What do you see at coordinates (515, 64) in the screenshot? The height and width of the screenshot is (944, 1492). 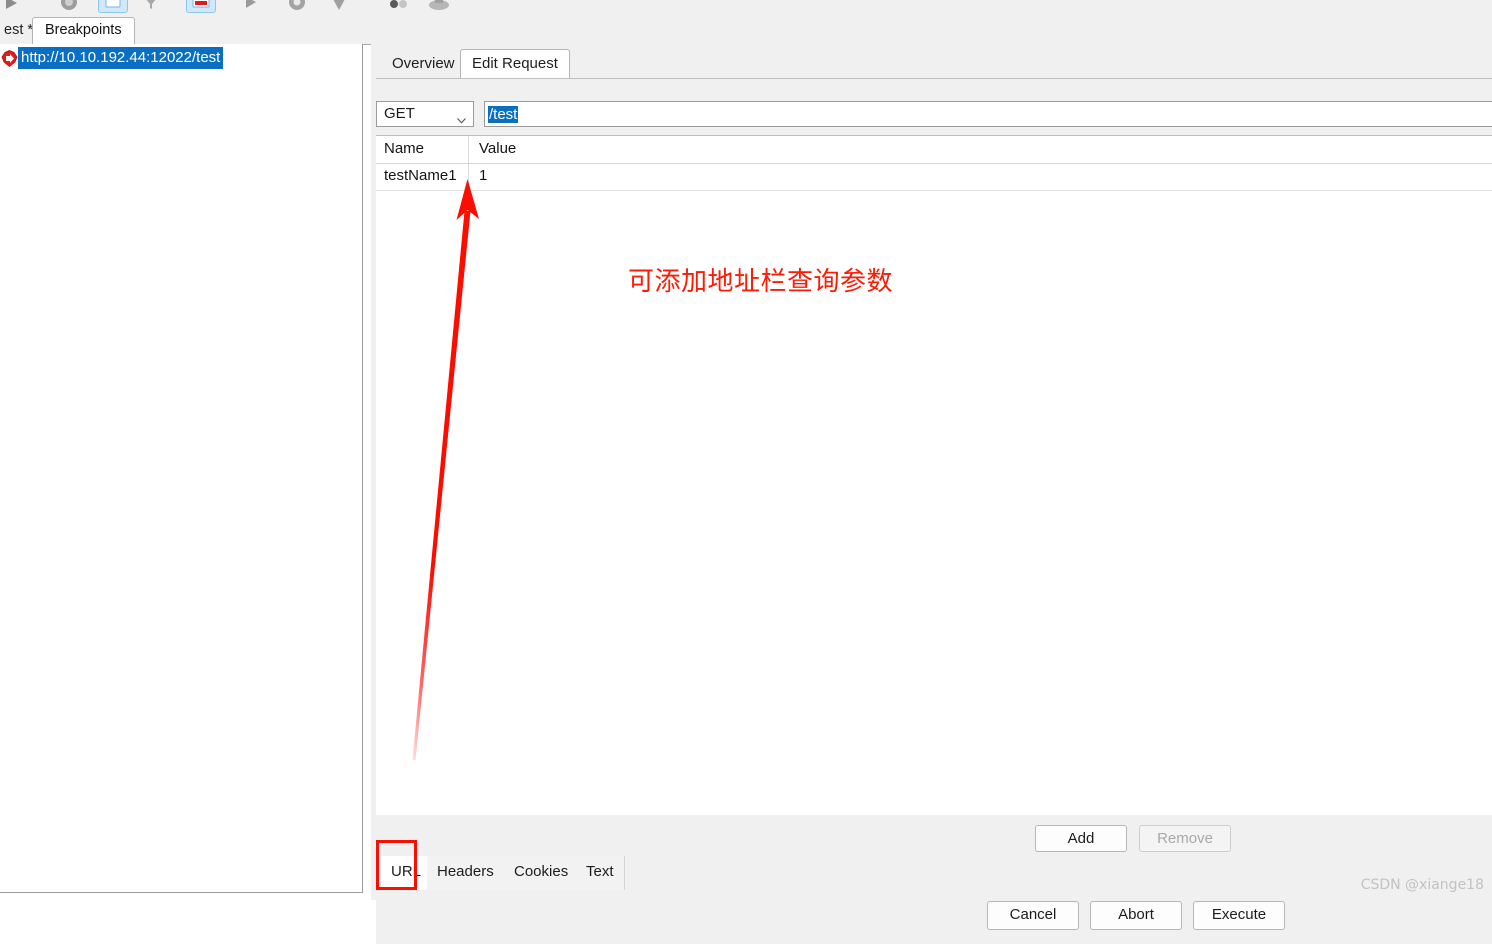 I see `tab-edit-request: Edit Request` at bounding box center [515, 64].